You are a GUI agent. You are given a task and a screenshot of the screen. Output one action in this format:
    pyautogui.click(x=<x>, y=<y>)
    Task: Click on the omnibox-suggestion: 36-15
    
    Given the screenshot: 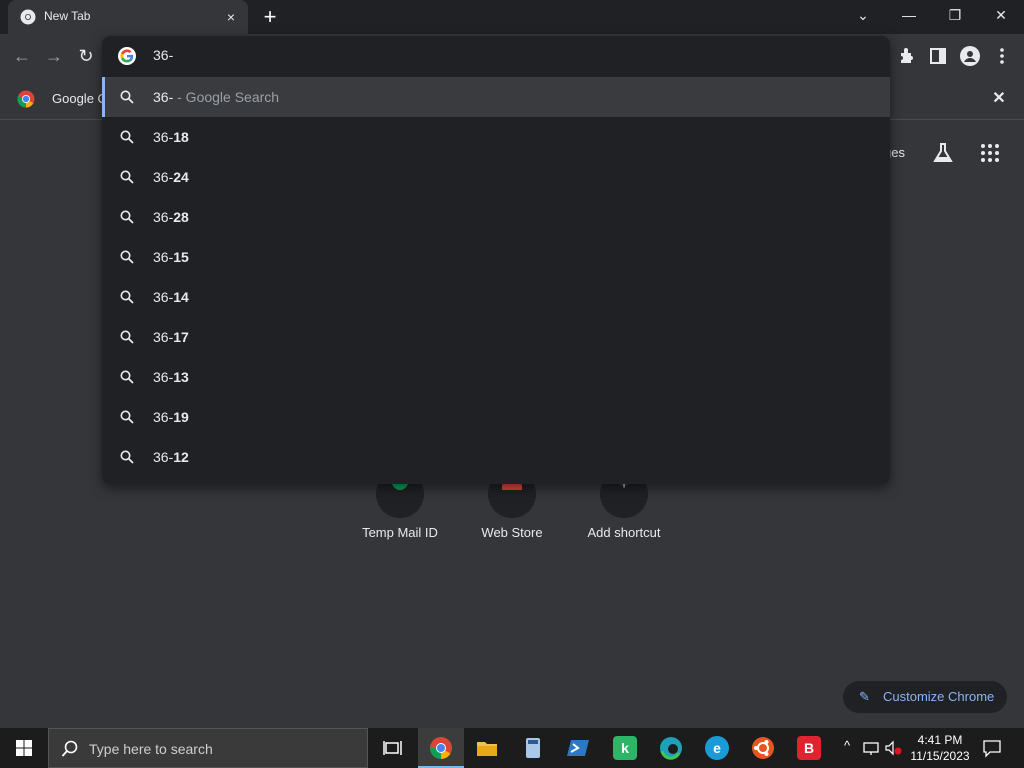 What is the action you would take?
    pyautogui.click(x=496, y=257)
    